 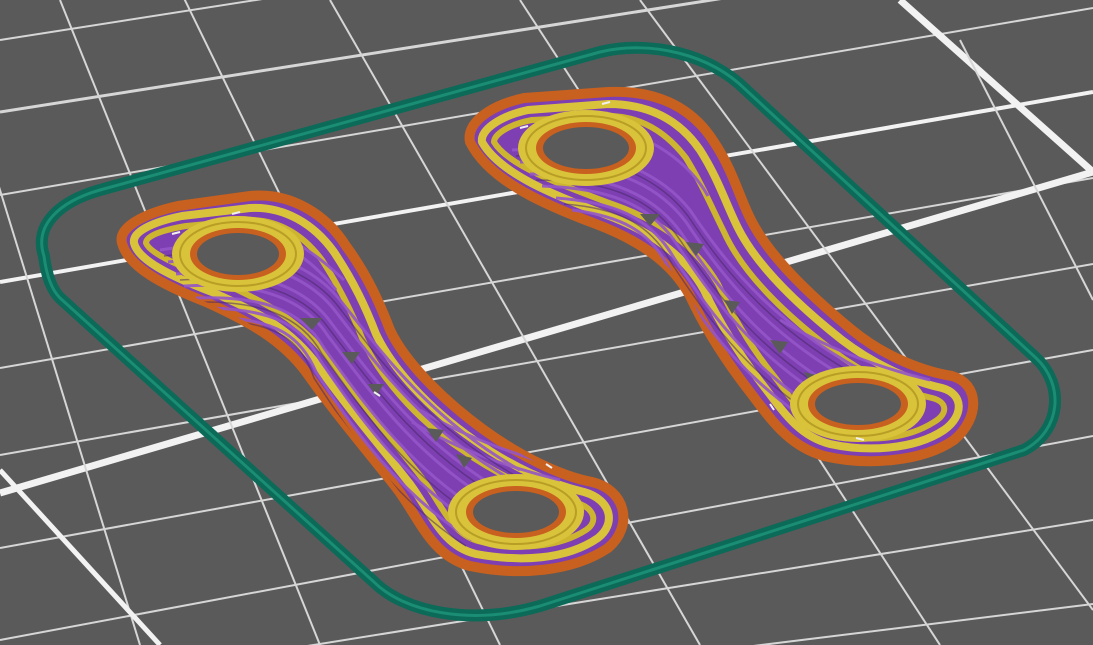 What do you see at coordinates (586, 148) in the screenshot?
I see `hole-top-right` at bounding box center [586, 148].